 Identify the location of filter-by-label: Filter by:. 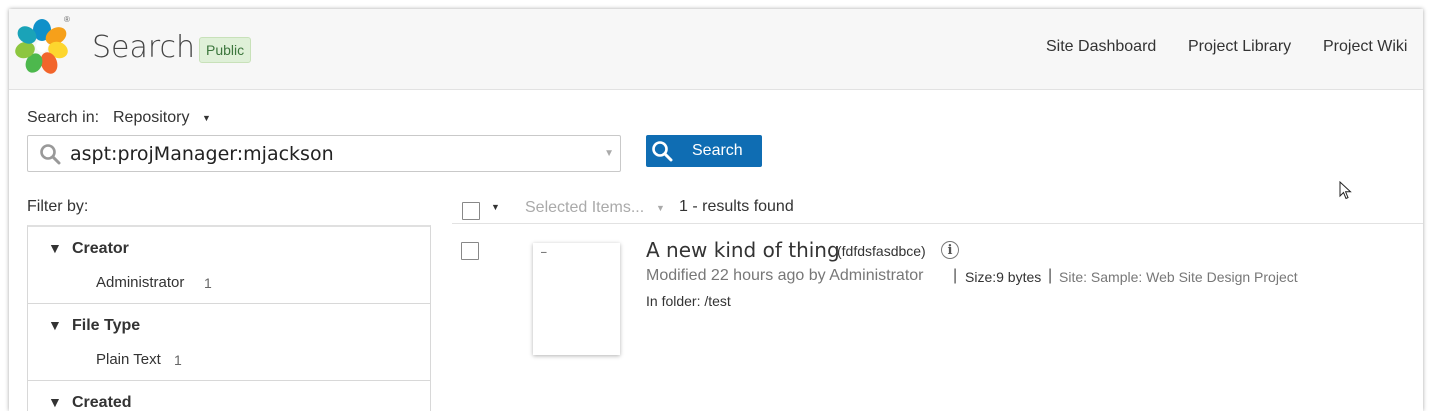
(58, 206).